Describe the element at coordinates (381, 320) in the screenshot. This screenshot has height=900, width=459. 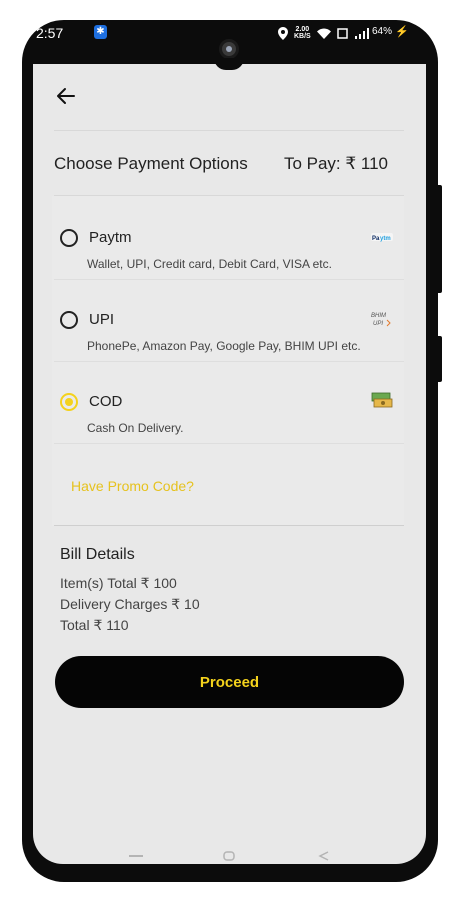
I see `bhim-upi-logo: BHIM UPI` at that location.